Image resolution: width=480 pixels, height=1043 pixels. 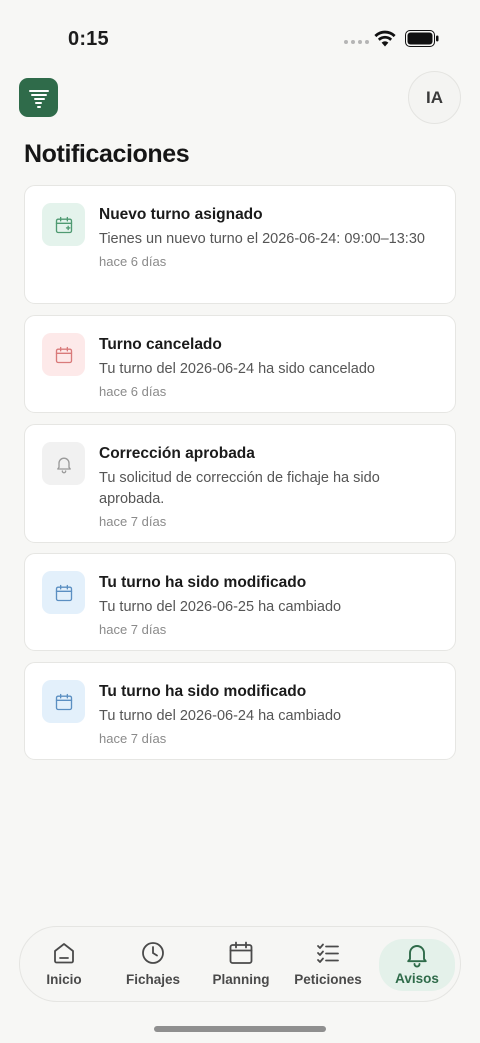 What do you see at coordinates (356, 42) in the screenshot?
I see `signal-dots-icon` at bounding box center [356, 42].